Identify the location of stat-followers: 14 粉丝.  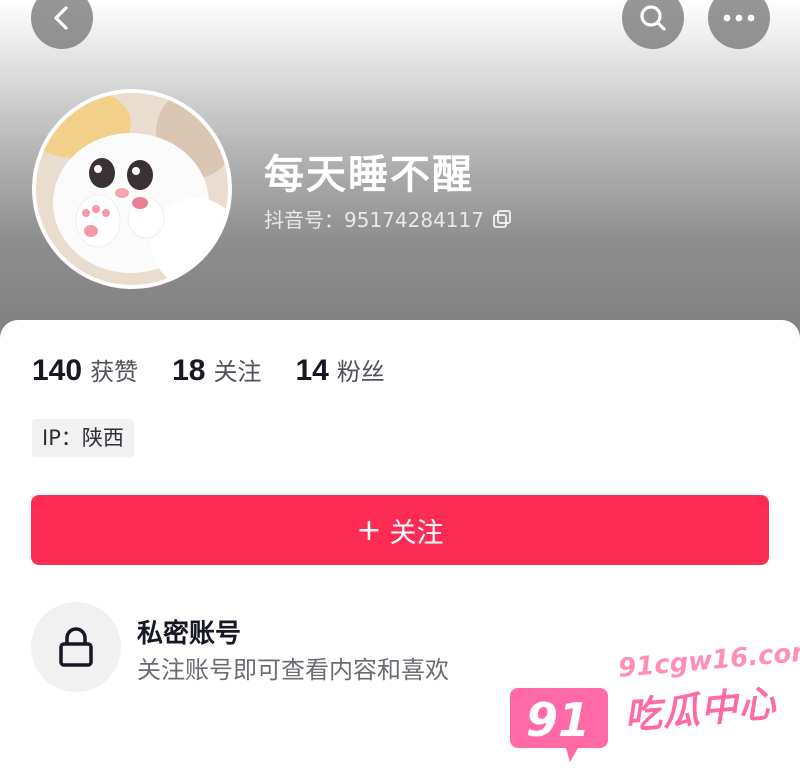
(339, 370).